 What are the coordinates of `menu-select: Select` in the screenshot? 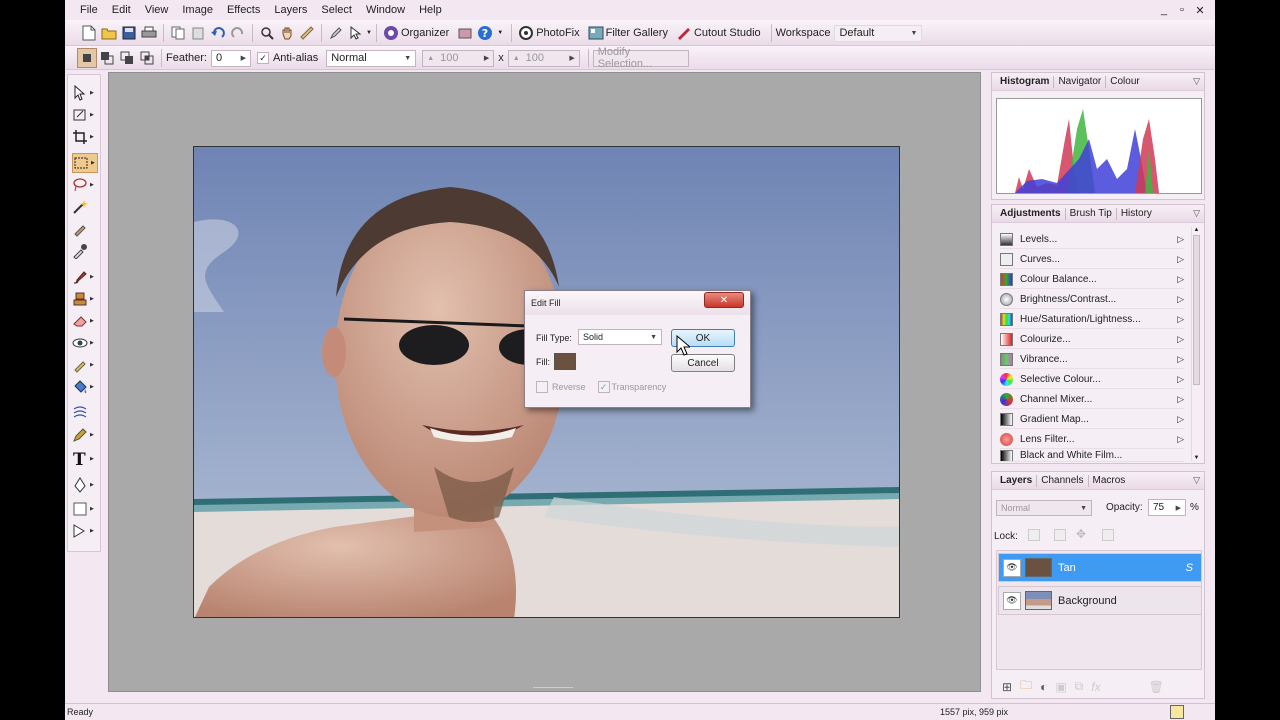 It's located at (336, 10).